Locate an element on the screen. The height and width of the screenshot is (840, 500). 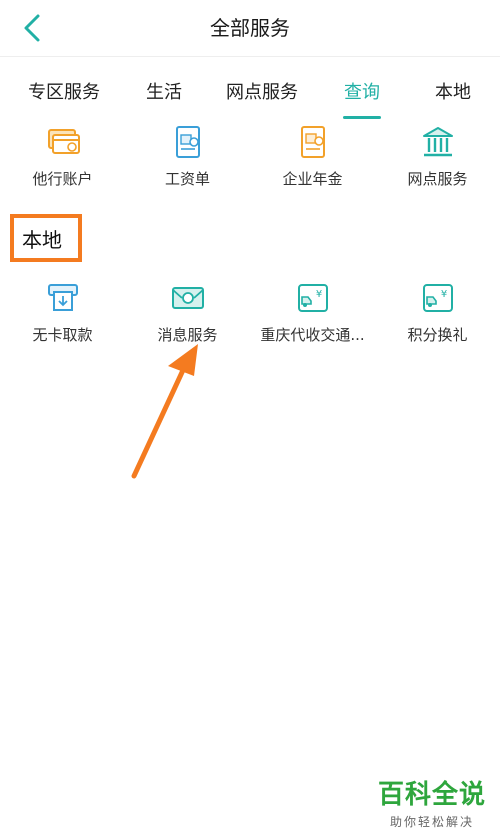
service-label: 无卡取款 is located at coordinates (62, 335).